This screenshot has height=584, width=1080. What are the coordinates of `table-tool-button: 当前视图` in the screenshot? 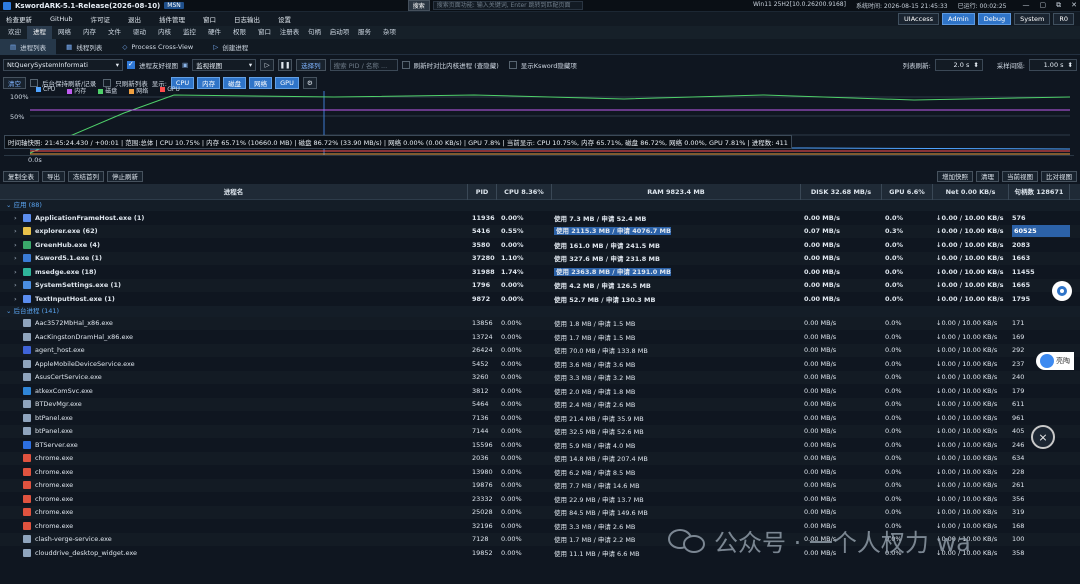 It's located at (1020, 176).